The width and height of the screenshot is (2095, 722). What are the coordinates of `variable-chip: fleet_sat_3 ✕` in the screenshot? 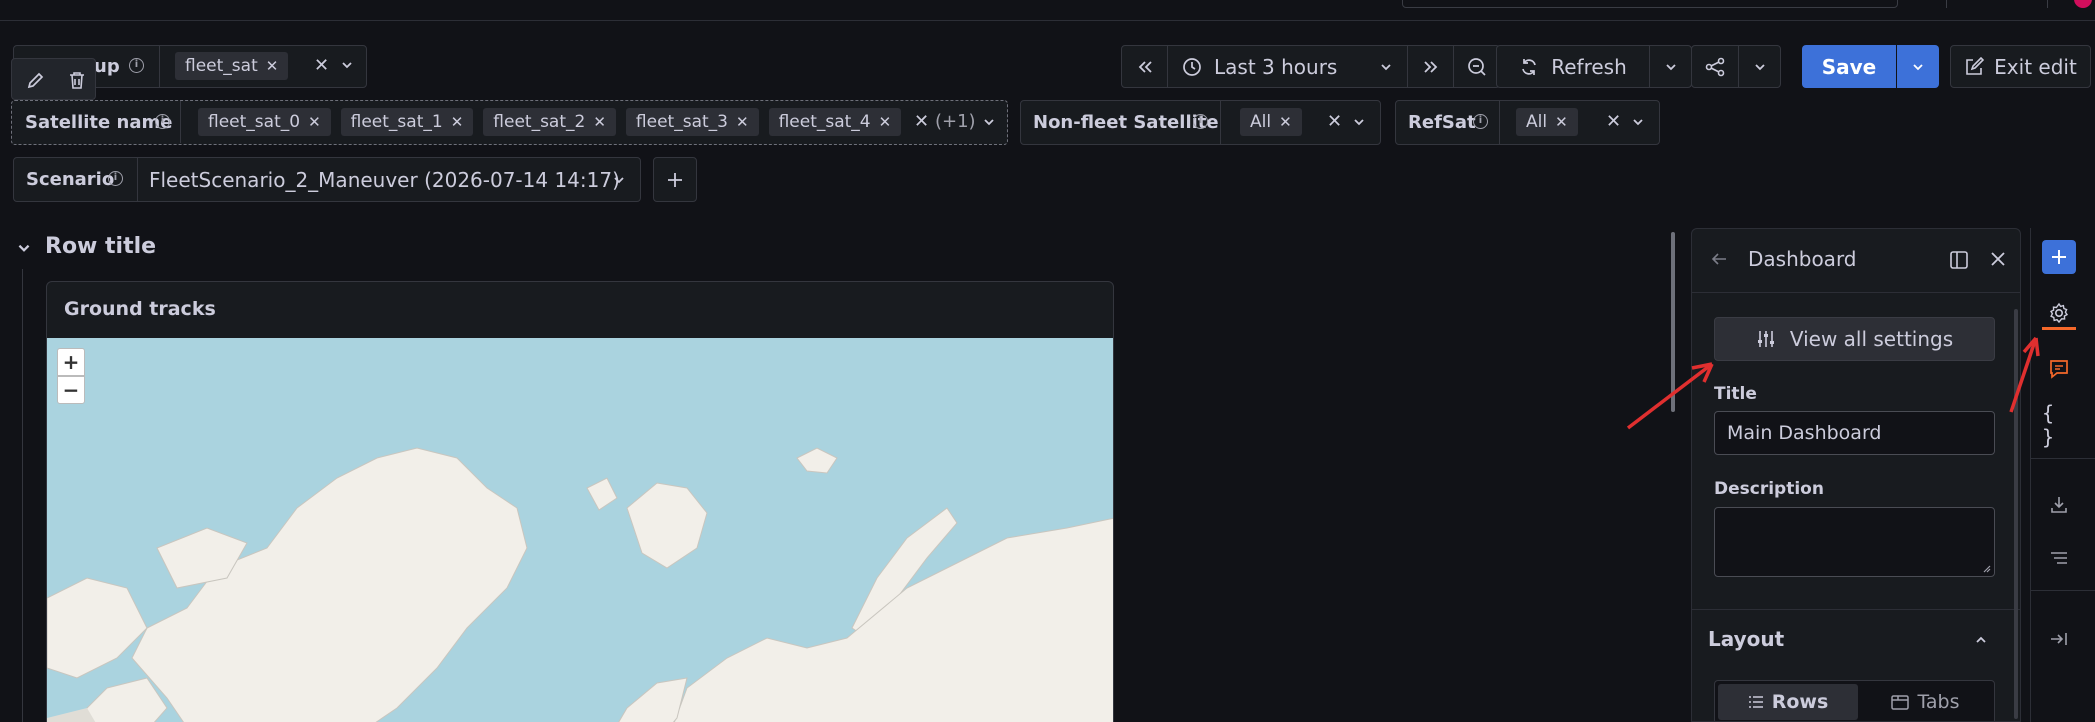 It's located at (692, 122).